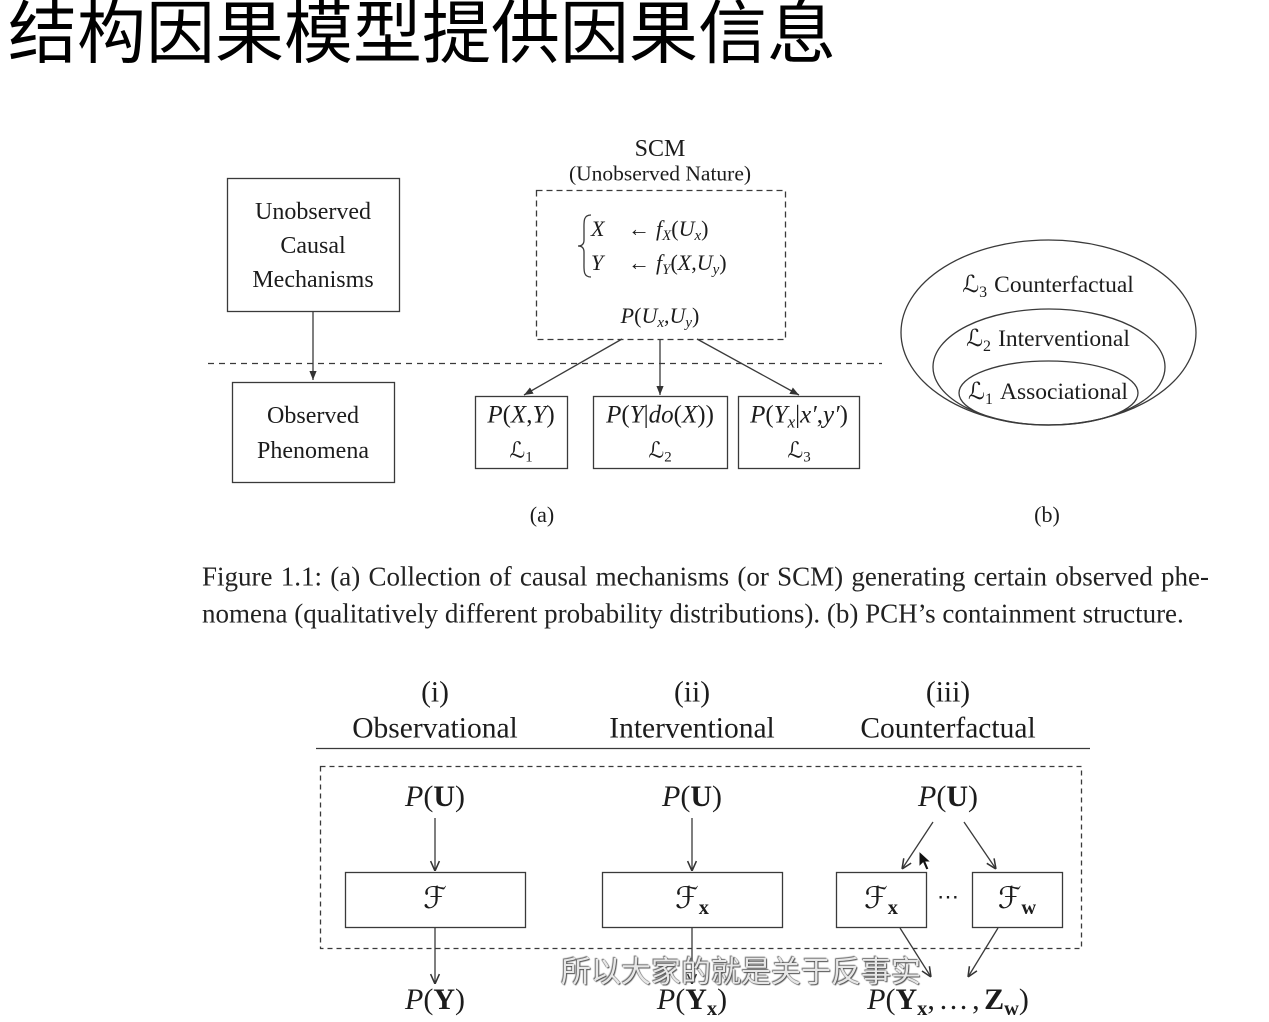 Image resolution: width=1269 pixels, height=1022 pixels. I want to click on layer-label-counterfactual: ℒ3 Counterfactual, so click(1048, 284).